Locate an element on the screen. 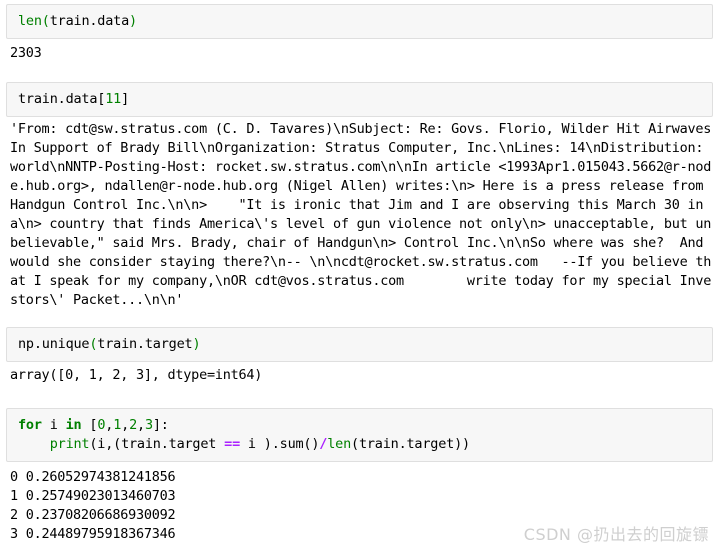 The image size is (721, 557). code-line: len(train.data) is located at coordinates (360, 21).